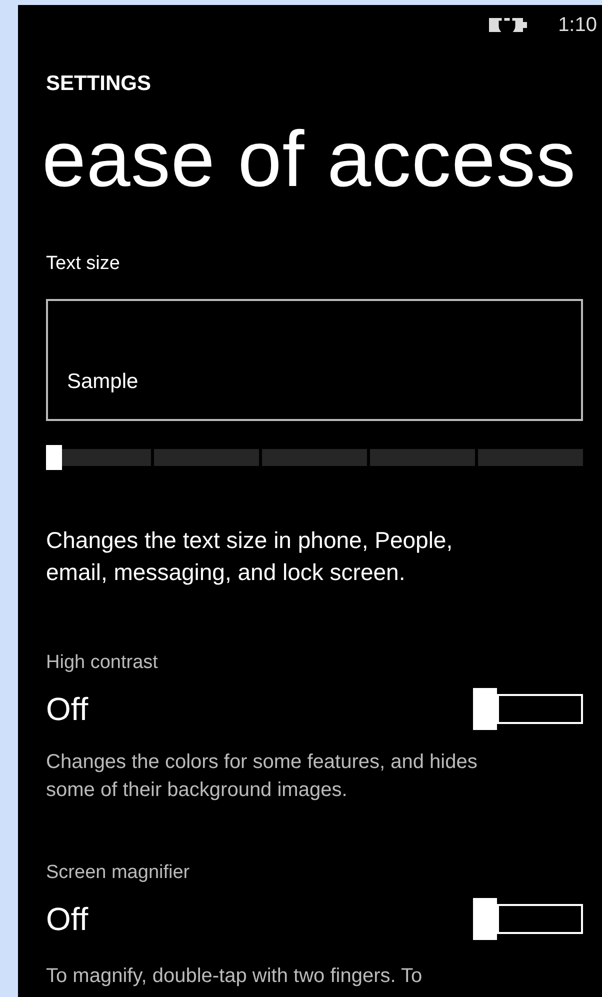  I want to click on slider-thumb, so click(54, 457).